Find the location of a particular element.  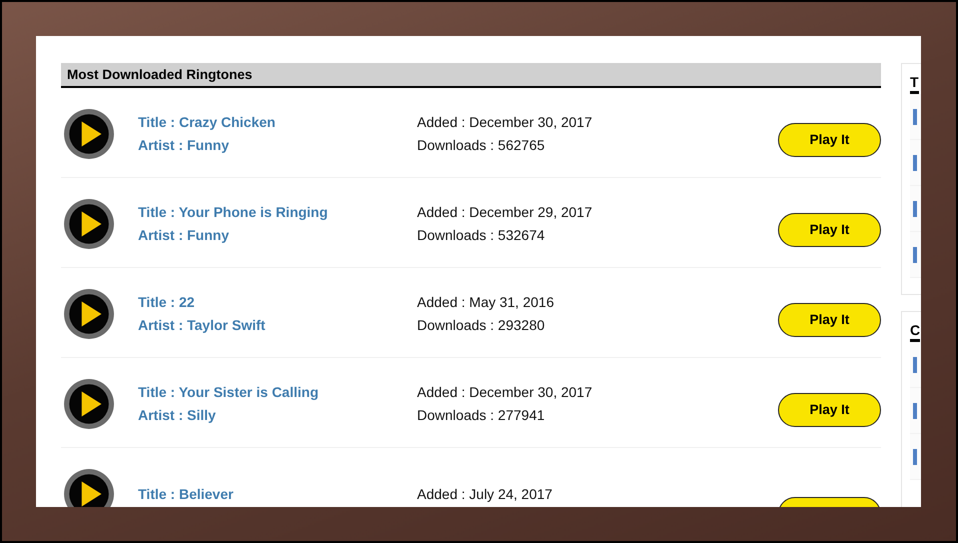

section-heading: Most Downloaded Ringtones is located at coordinates (471, 75).